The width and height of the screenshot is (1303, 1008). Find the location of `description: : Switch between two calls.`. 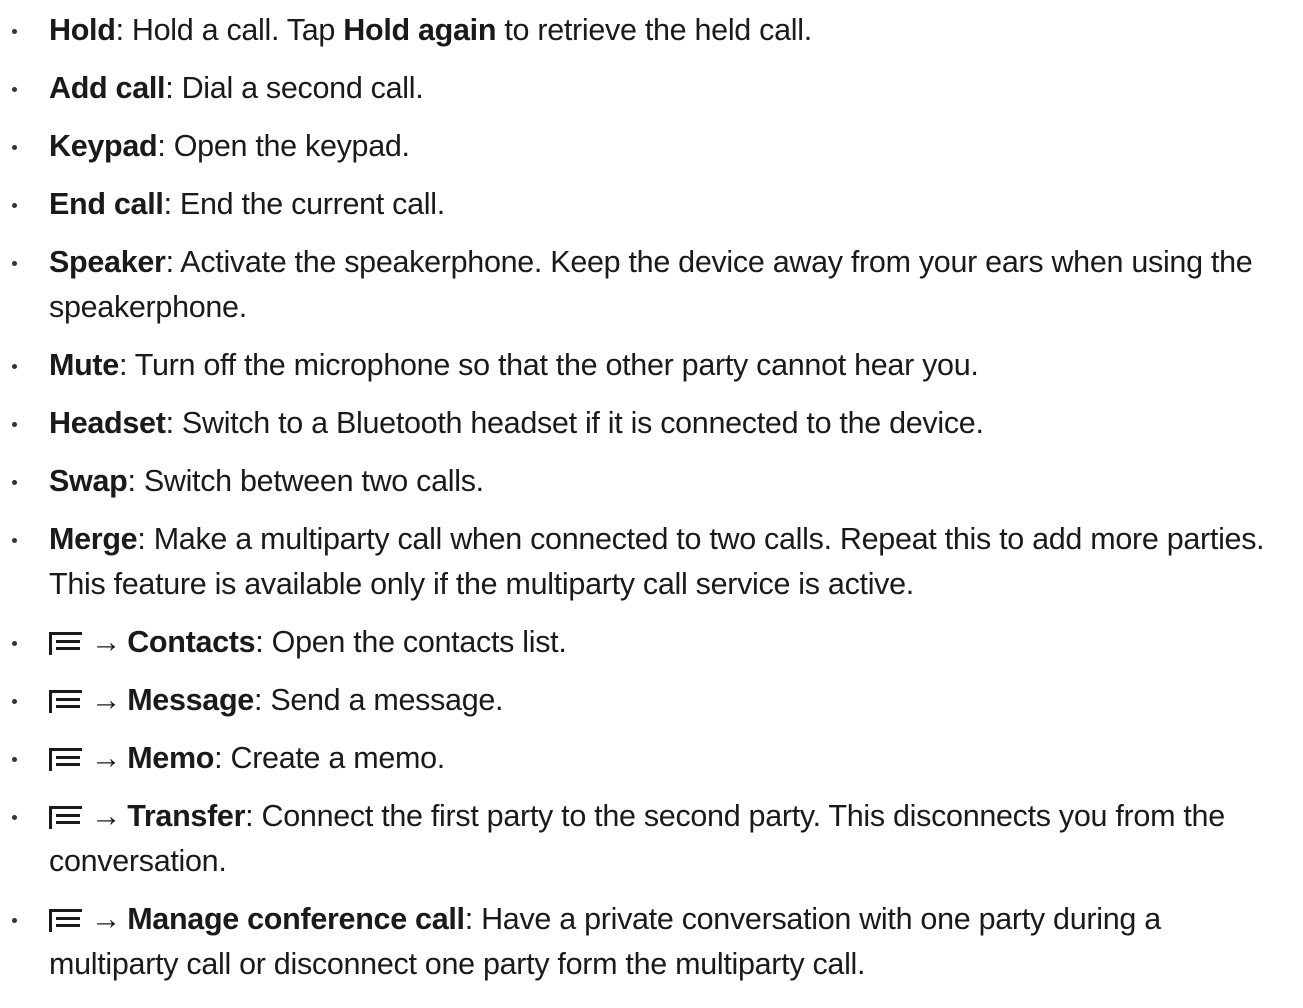

description: : Switch between two calls. is located at coordinates (305, 481).